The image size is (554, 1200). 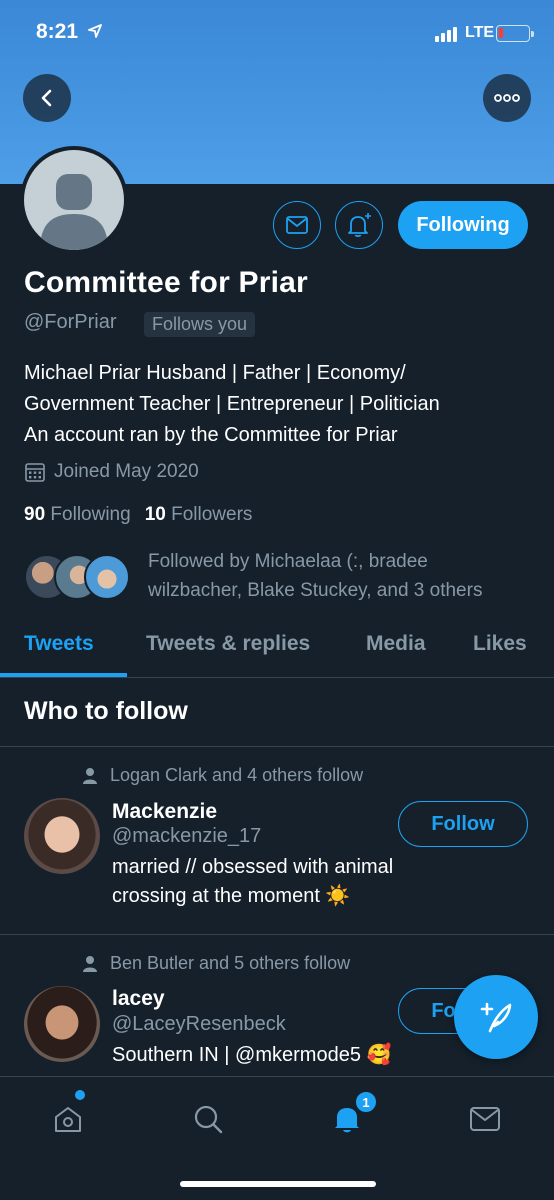 I want to click on compose-tweet-button, so click(x=496, y=1017).